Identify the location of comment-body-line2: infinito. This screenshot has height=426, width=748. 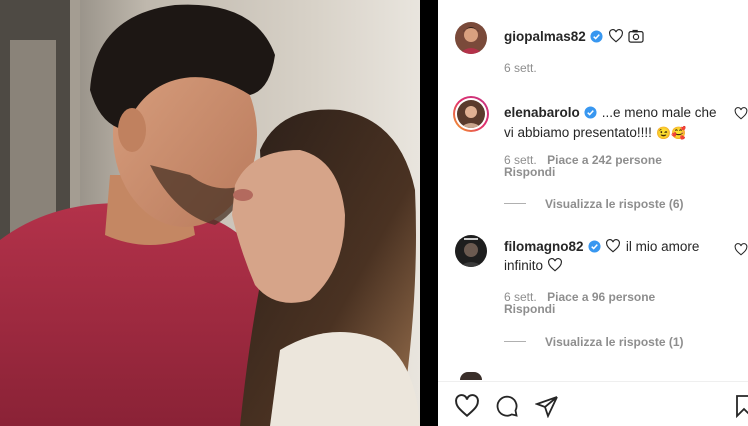
(533, 266).